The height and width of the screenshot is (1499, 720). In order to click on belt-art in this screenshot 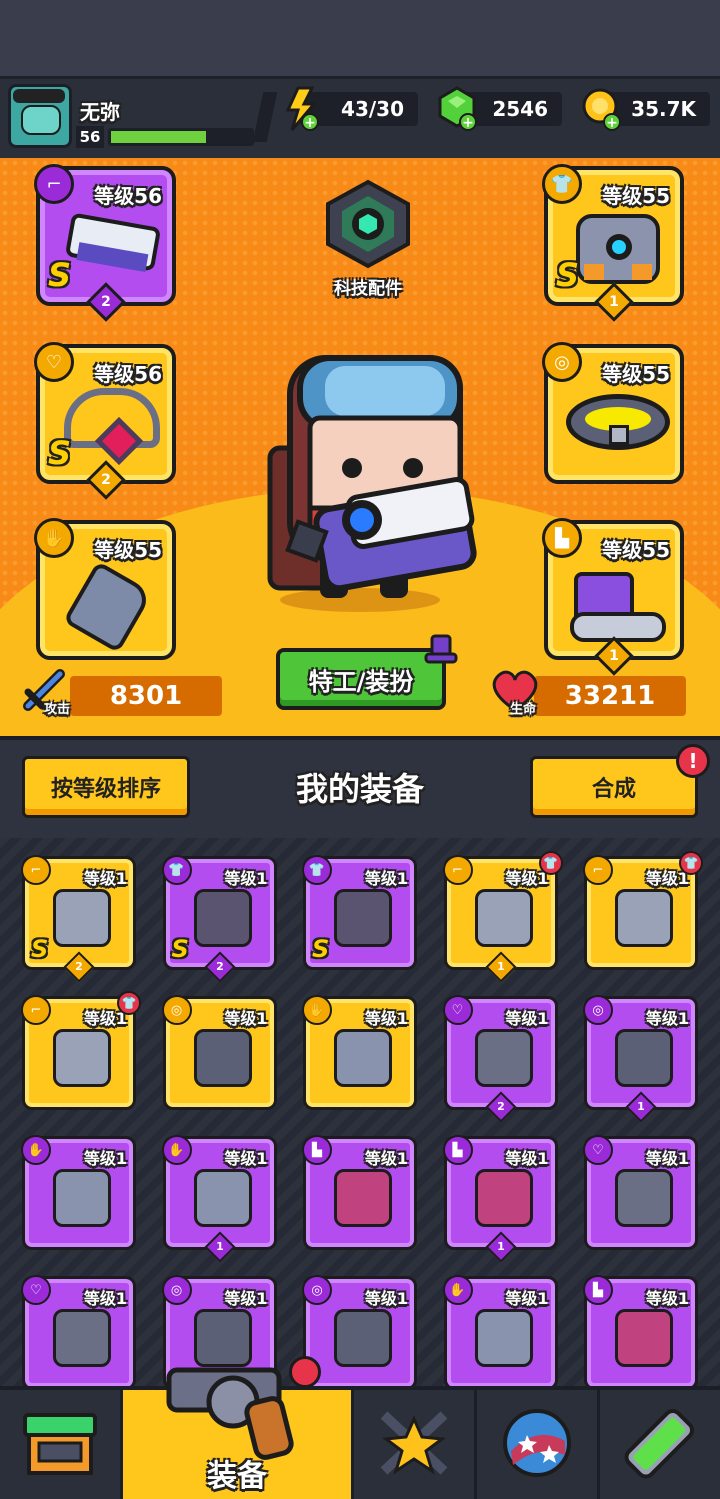, I will do `click(618, 422)`.